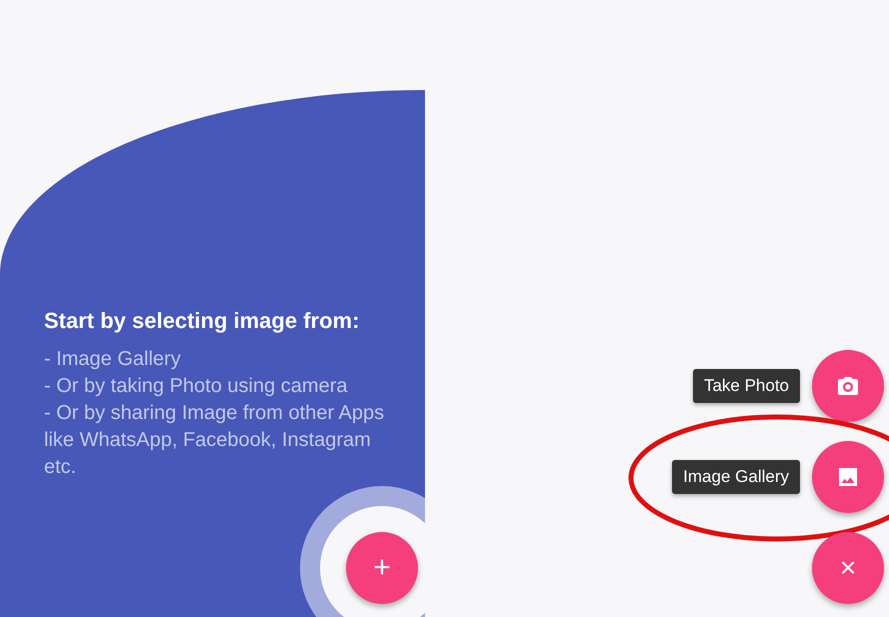 This screenshot has height=617, width=889. I want to click on image-icon, so click(848, 477).